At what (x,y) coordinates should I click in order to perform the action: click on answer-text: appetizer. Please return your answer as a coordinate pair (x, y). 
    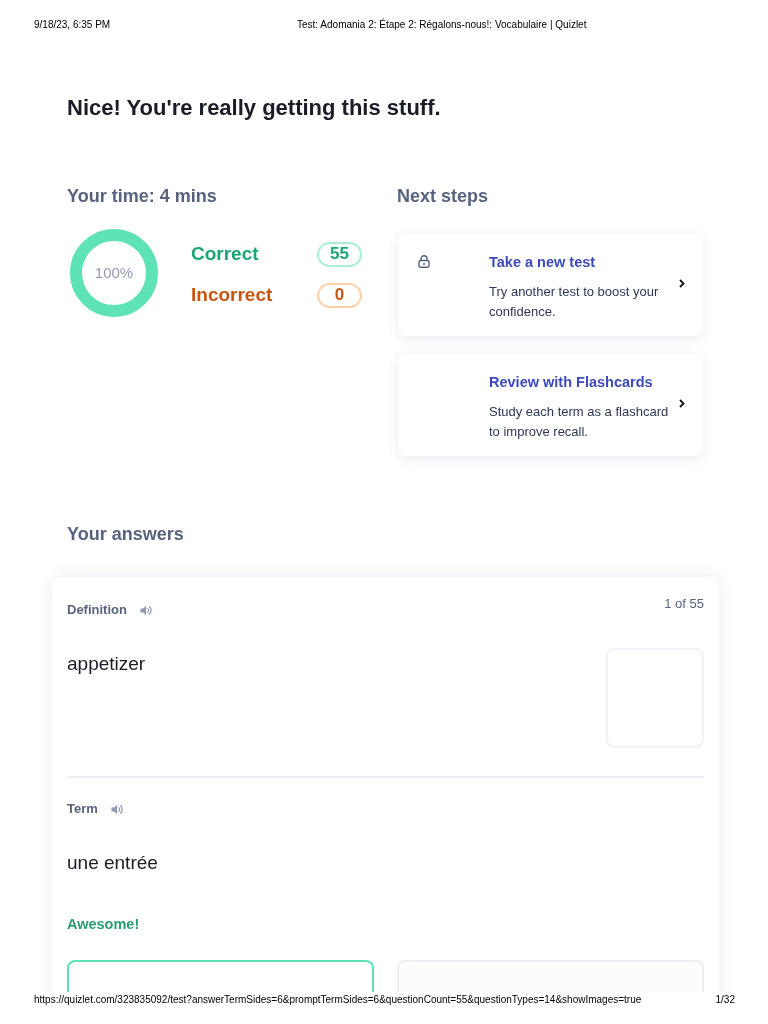
    Looking at the image, I should click on (106, 664).